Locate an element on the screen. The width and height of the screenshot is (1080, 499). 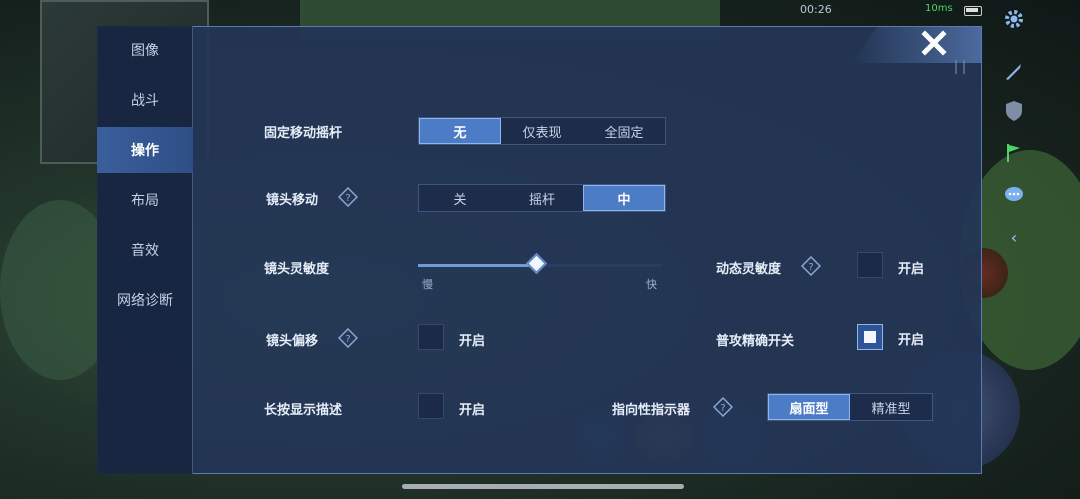
direction-indicator-selector: 扇面型 精准型 is located at coordinates (850, 407).